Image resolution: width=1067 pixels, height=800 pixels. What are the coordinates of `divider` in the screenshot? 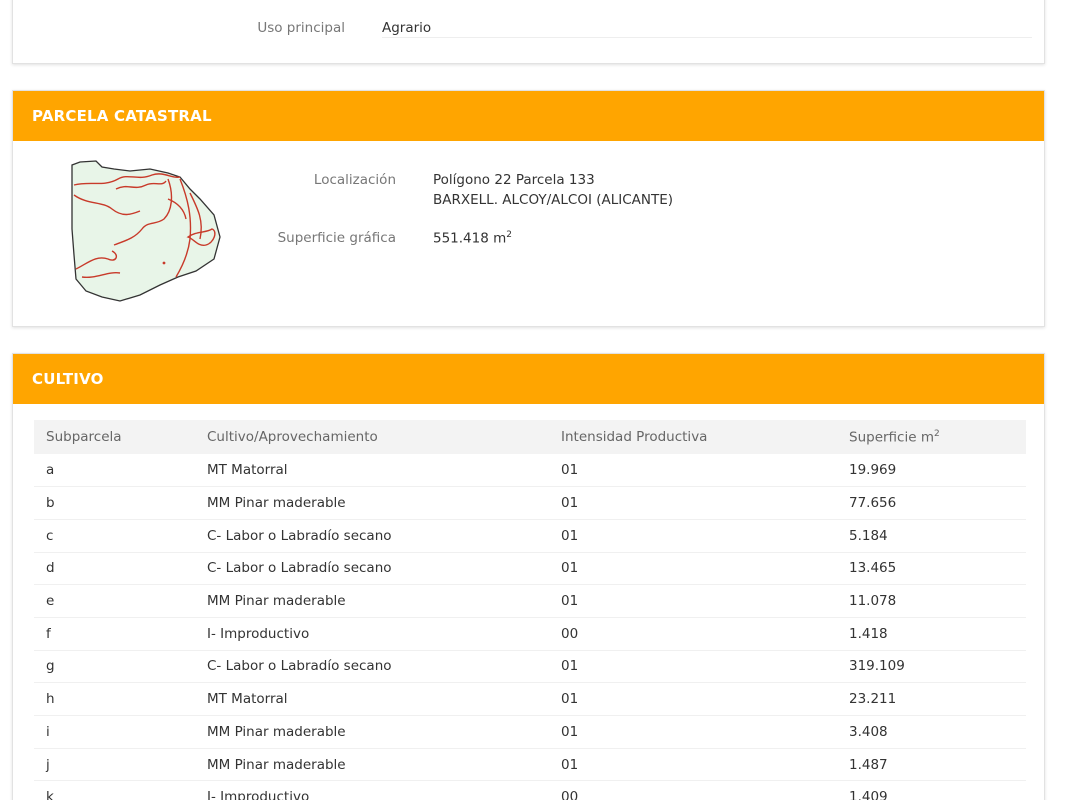 It's located at (707, 37).